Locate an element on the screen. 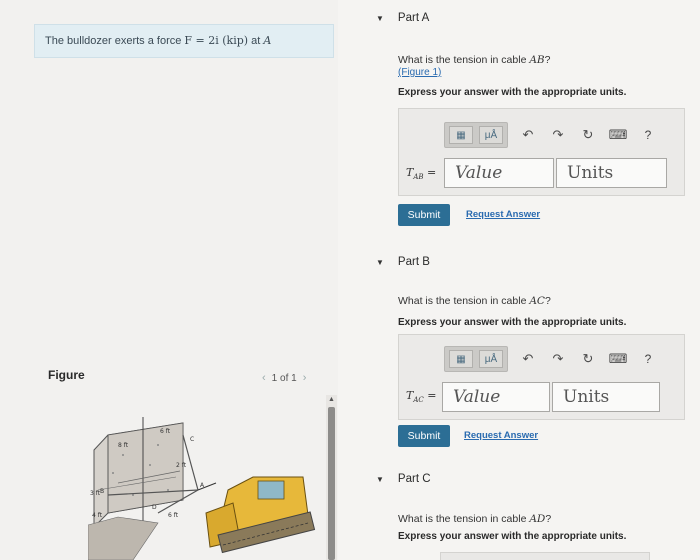 The image size is (700, 560). point-label: B is located at coordinates (102, 491).